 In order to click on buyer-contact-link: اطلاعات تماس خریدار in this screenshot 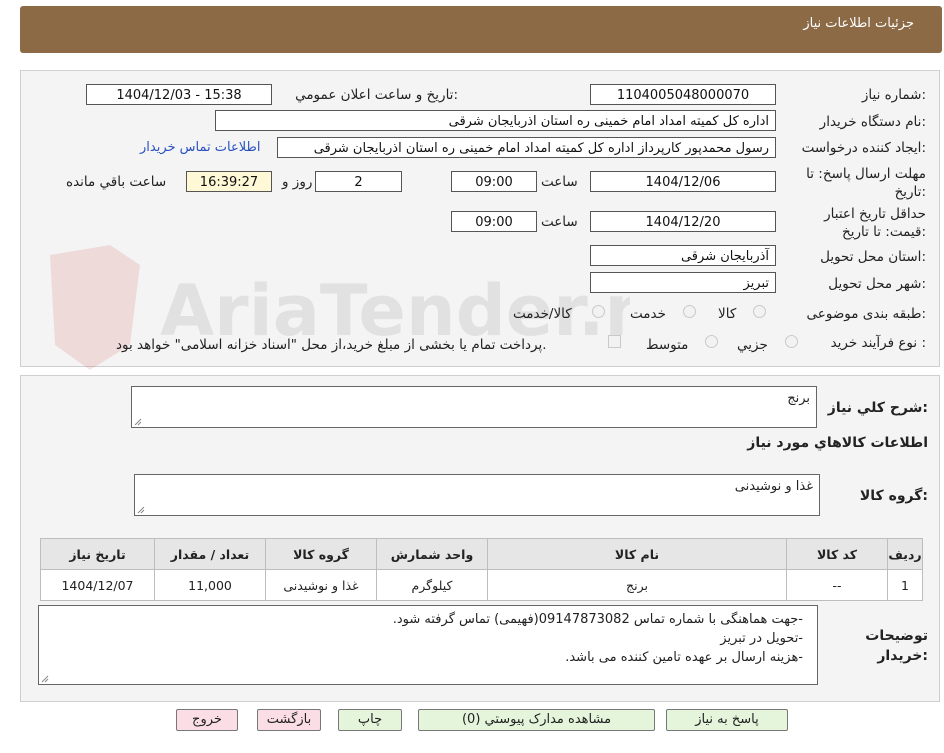, I will do `click(200, 147)`.